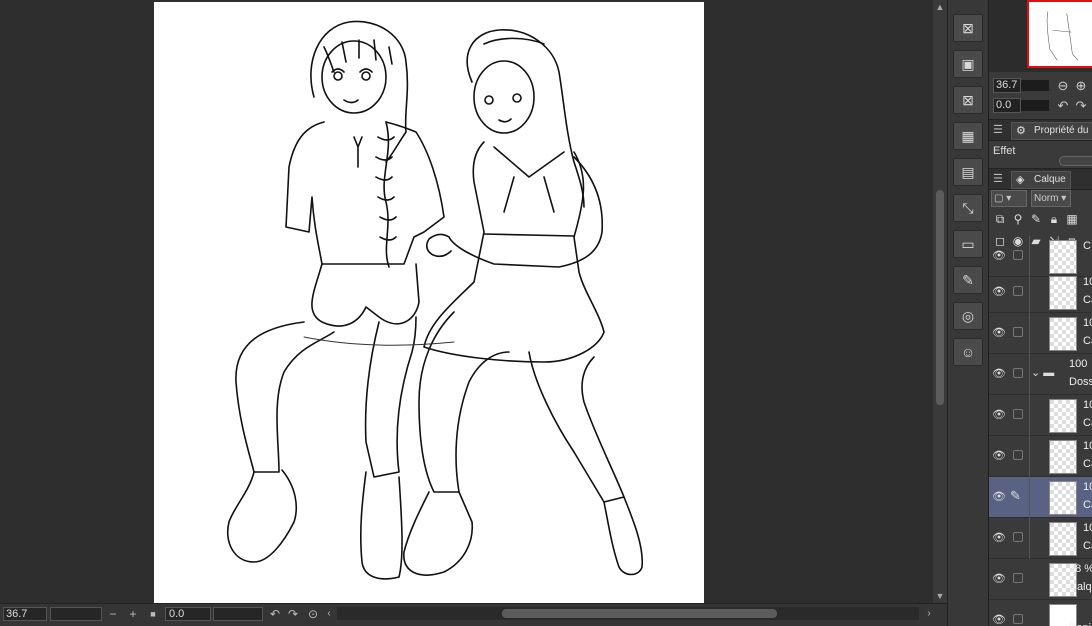 This screenshot has width=1092, height=626. What do you see at coordinates (968, 64) in the screenshot?
I see `save-icon: ▣` at bounding box center [968, 64].